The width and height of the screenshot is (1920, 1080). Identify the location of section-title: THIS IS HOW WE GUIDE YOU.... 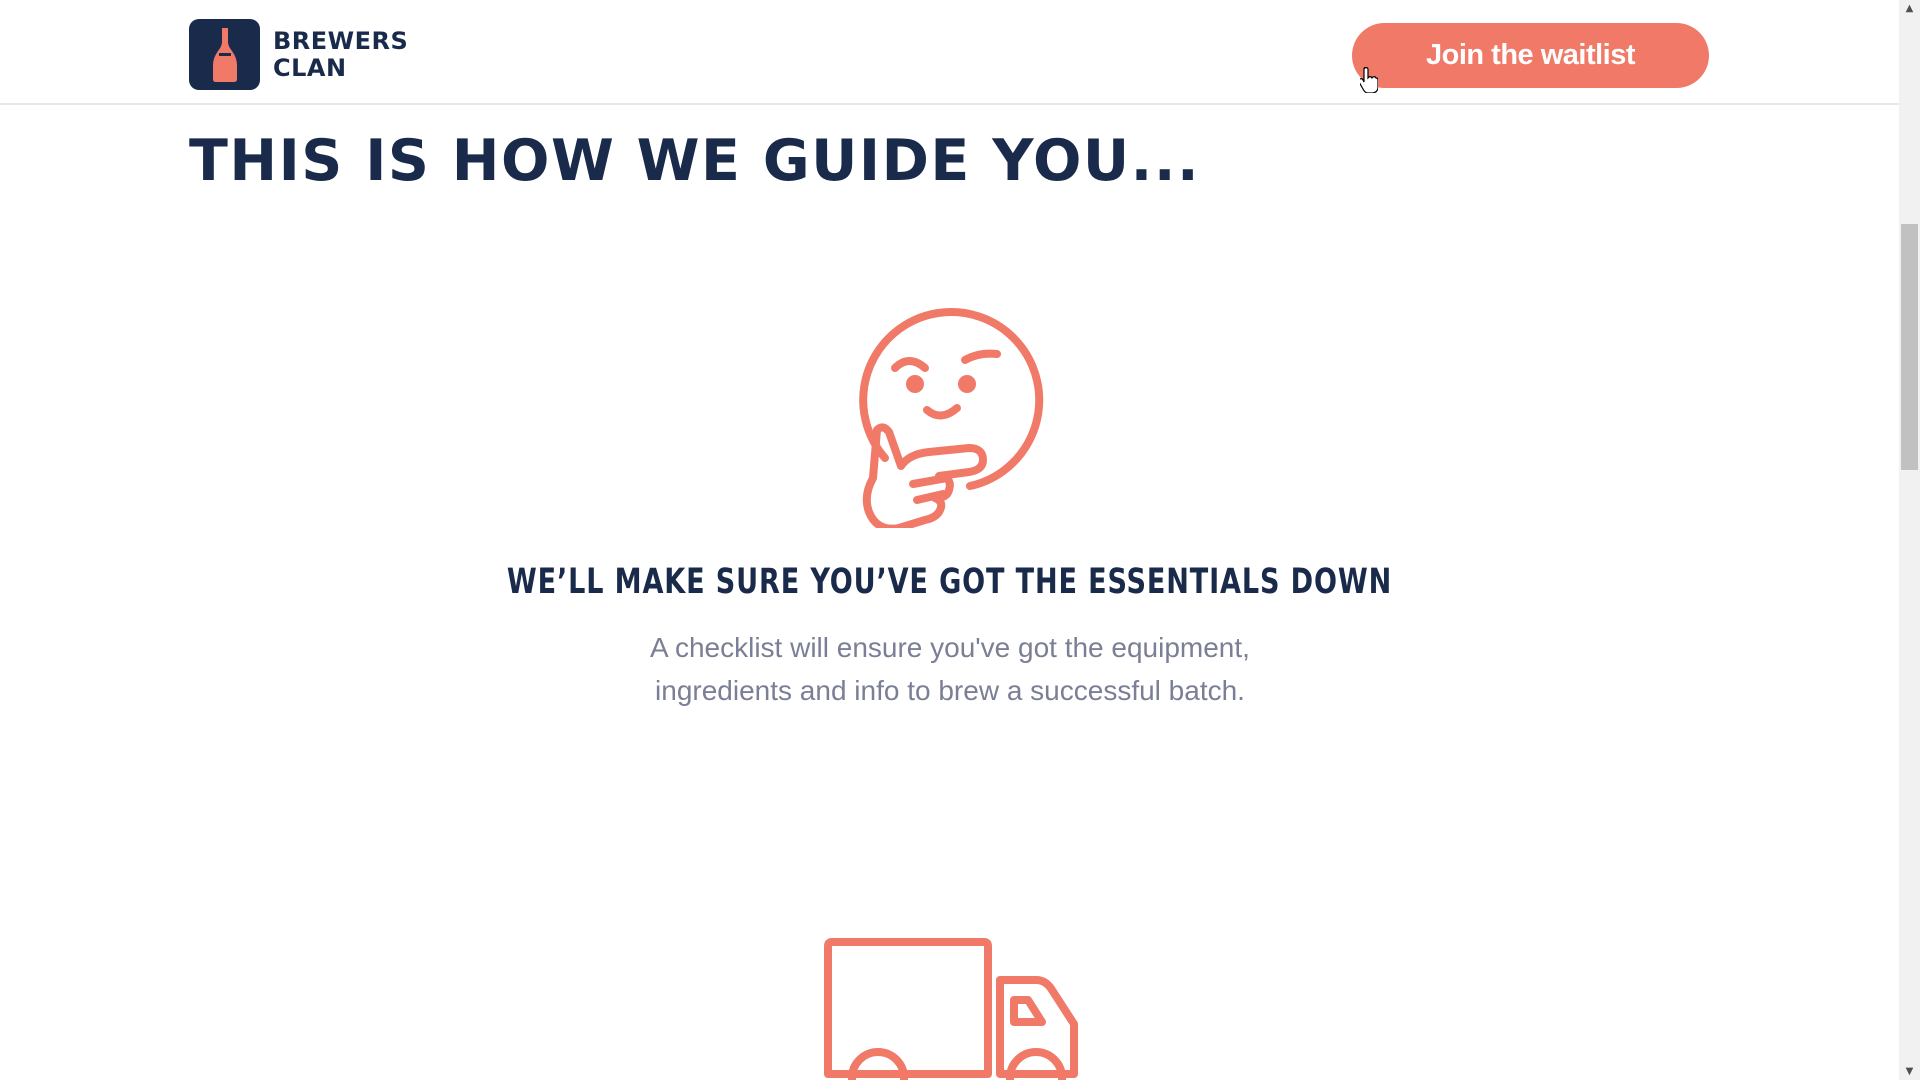
(695, 161).